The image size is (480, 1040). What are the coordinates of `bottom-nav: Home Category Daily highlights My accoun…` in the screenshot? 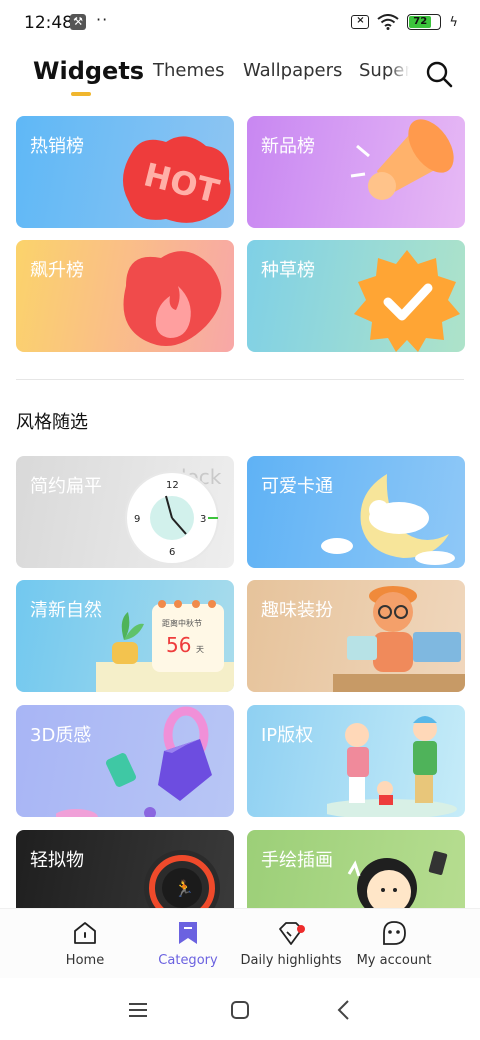 It's located at (240, 943).